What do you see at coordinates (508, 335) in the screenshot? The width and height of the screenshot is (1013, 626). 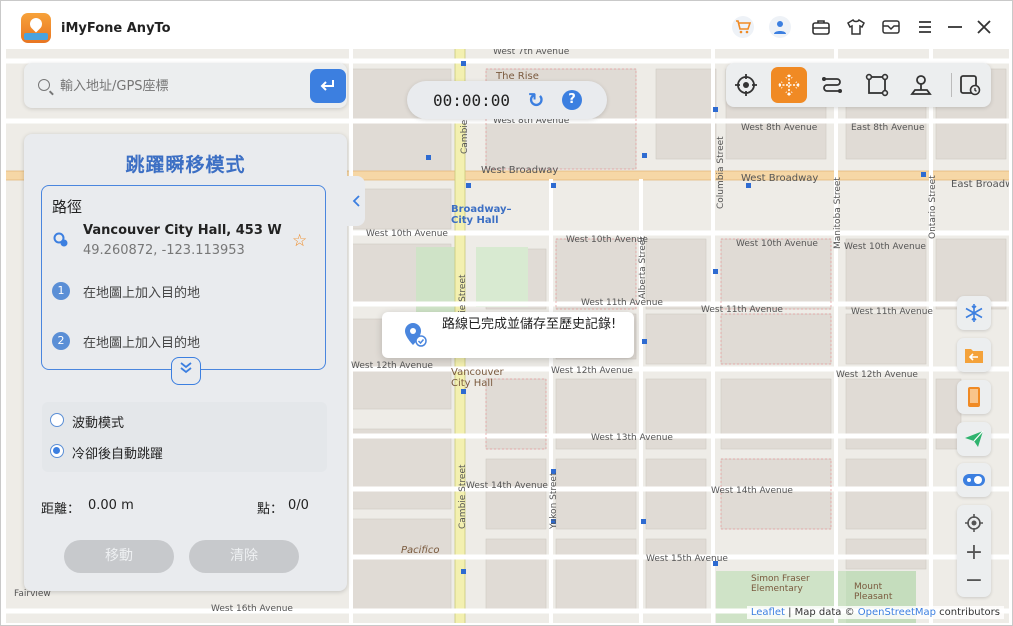 I see `toast-notification: 路線已完成並儲存至歷史記錄!` at bounding box center [508, 335].